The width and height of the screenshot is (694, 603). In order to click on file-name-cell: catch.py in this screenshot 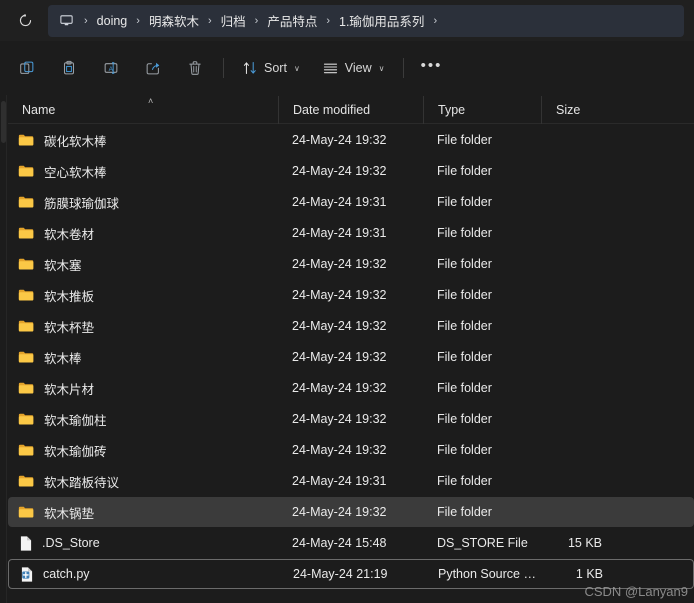, I will do `click(144, 574)`.